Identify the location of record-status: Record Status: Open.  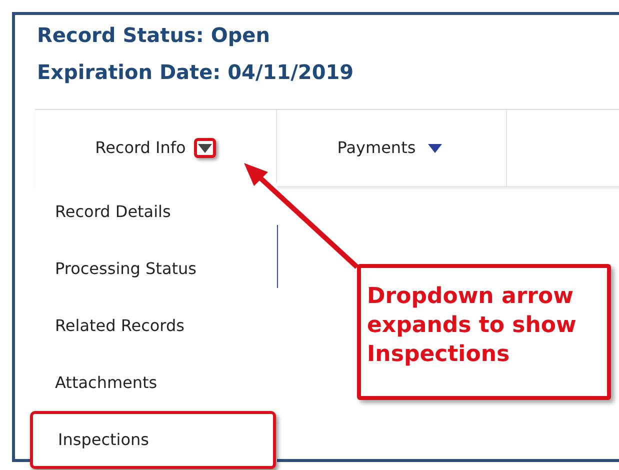
(154, 35).